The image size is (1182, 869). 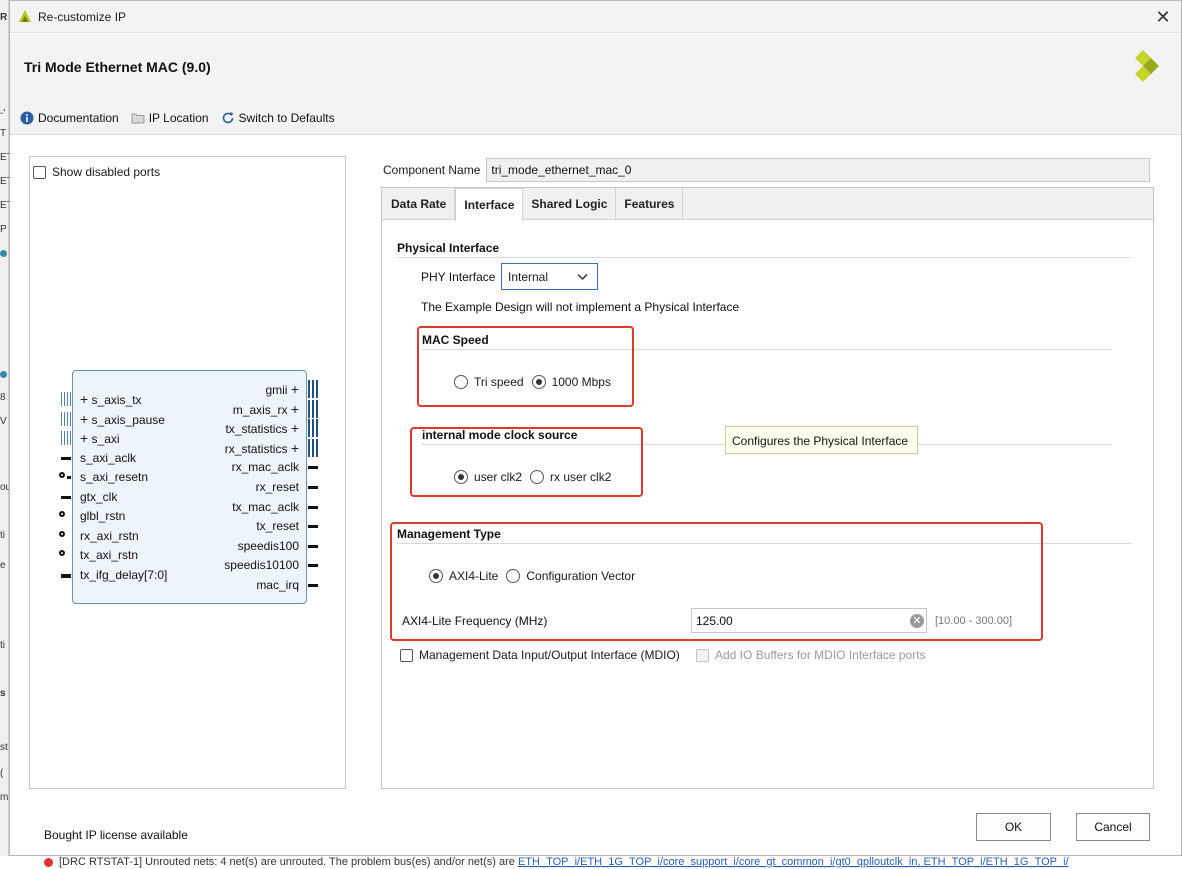 I want to click on component-name-field, so click(x=818, y=170).